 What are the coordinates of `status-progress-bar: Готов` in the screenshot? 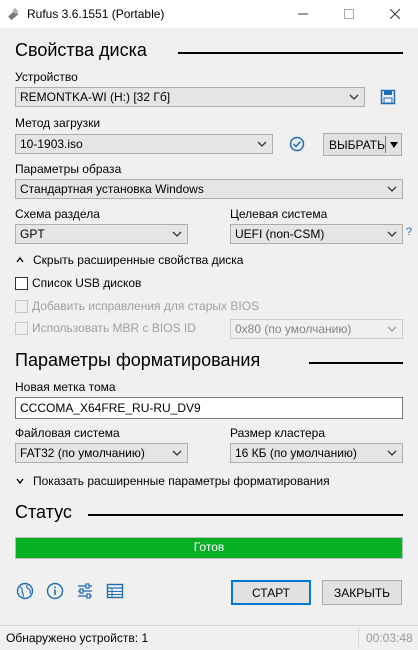 It's located at (209, 548).